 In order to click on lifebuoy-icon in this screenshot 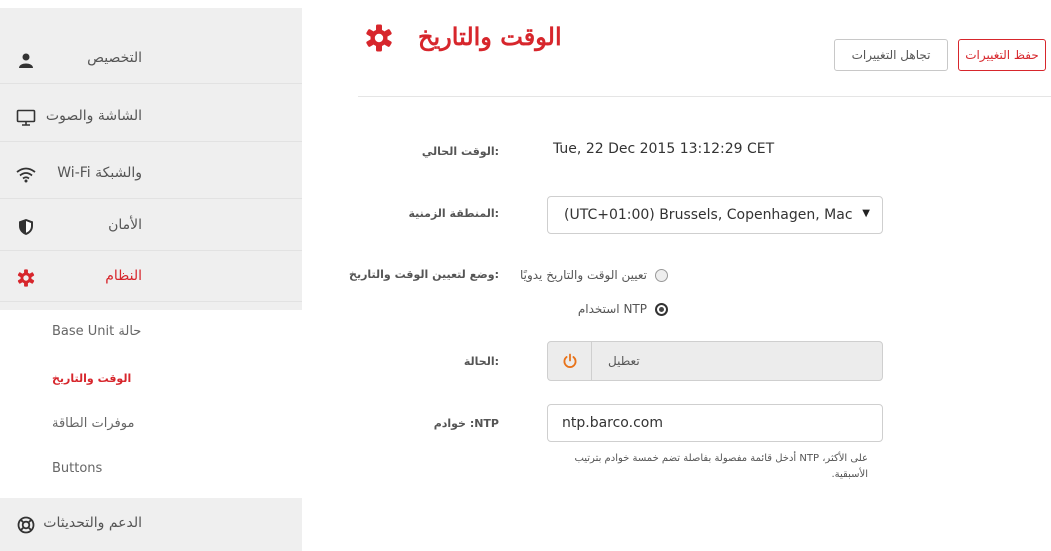, I will do `click(26, 525)`.